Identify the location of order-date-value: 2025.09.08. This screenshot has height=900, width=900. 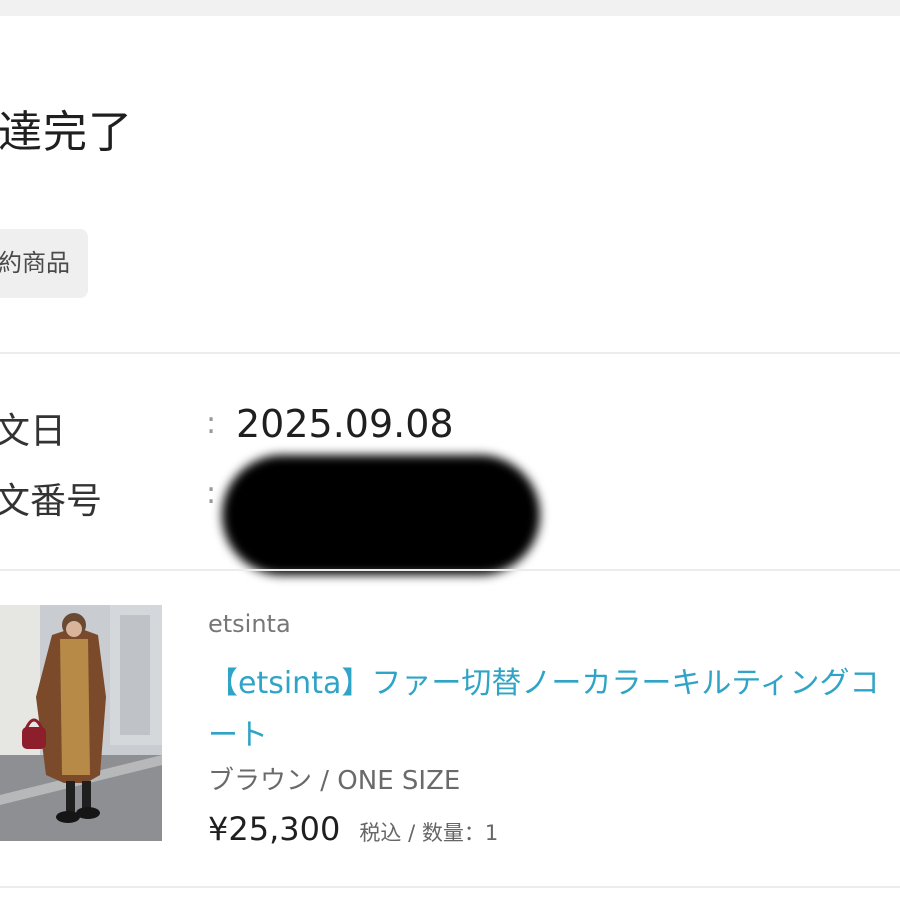
(345, 424).